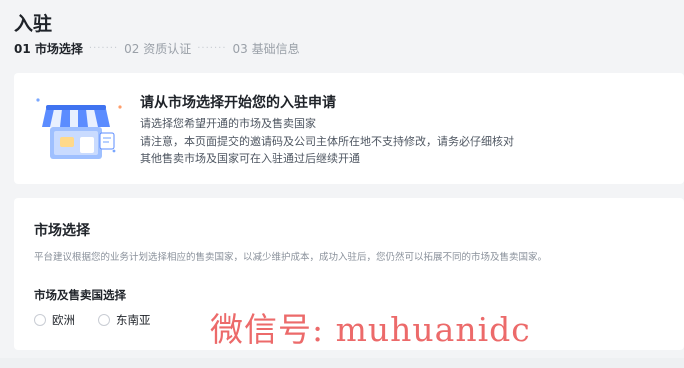 The image size is (684, 368). I want to click on step-indicator: 01 市场选择 ······· 02 资质认证 ······· 03 基础信息, so click(157, 48).